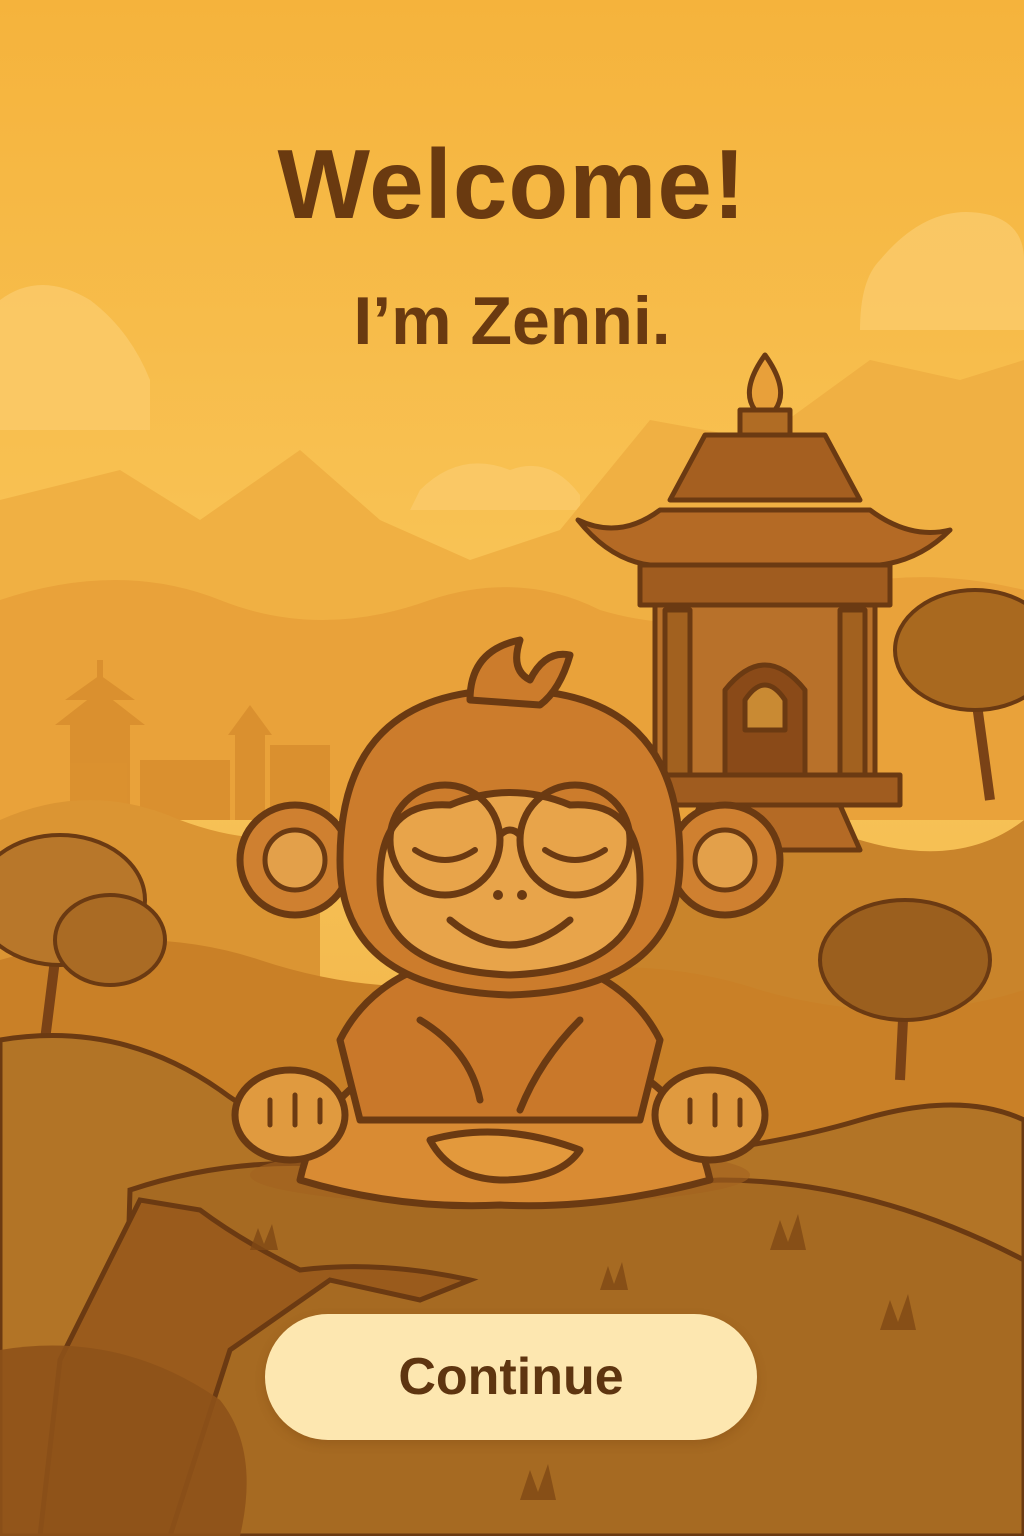 Image resolution: width=1024 pixels, height=1536 pixels. What do you see at coordinates (511, 1377) in the screenshot?
I see `continue-button: Continue` at bounding box center [511, 1377].